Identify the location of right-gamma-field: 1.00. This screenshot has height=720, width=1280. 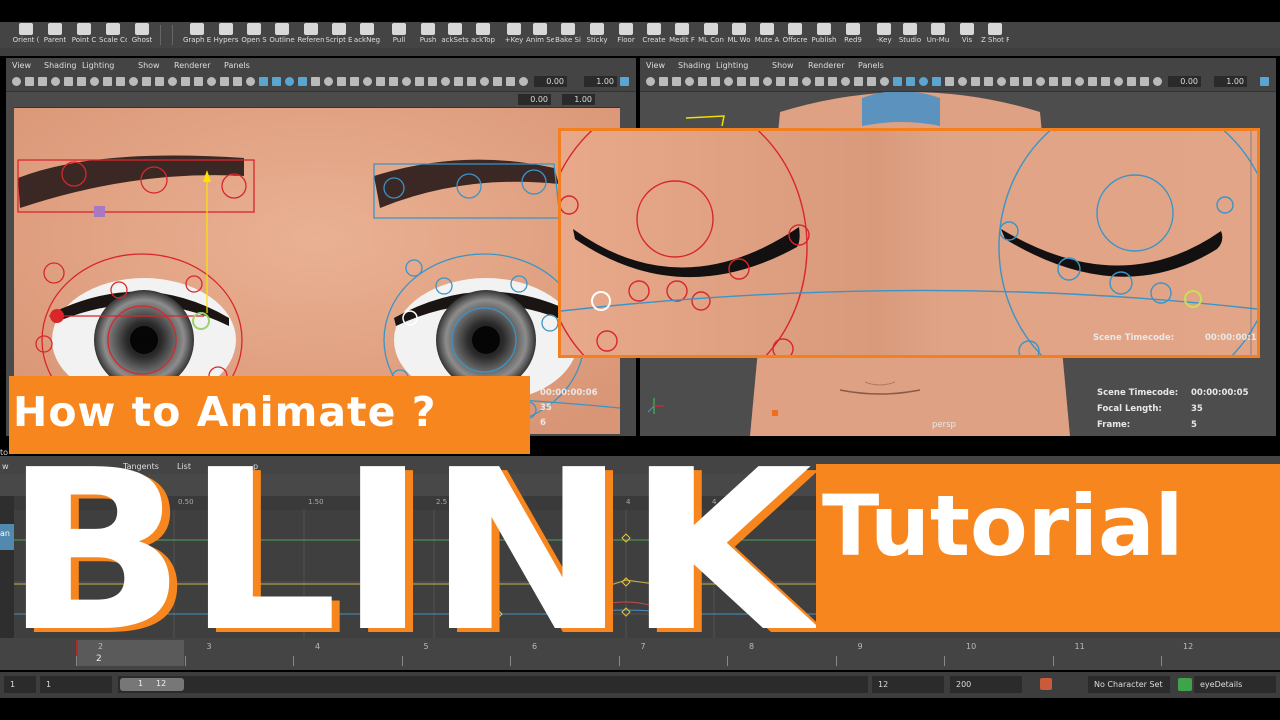
(1230, 81).